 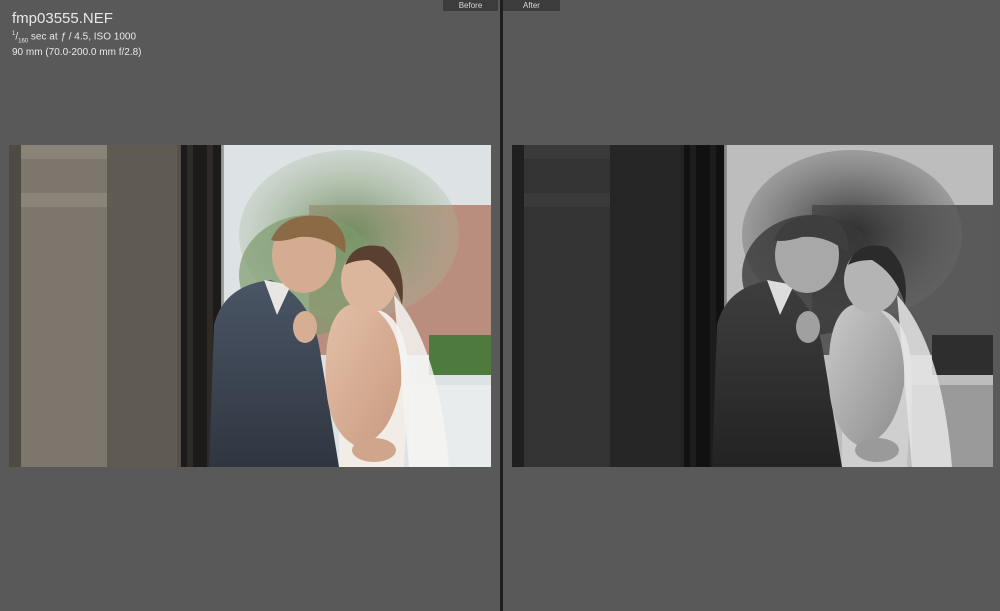 I want to click on exposure-info: 1/160 sec at ƒ / 4.5, ISO 1000, so click(x=74, y=38).